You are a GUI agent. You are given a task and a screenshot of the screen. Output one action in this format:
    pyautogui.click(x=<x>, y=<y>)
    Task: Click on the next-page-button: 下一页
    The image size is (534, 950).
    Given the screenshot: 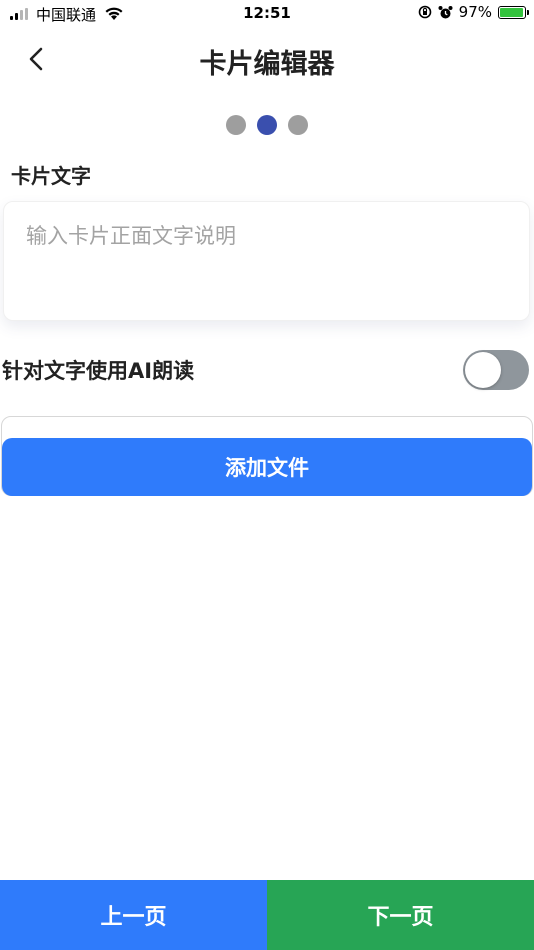 What is the action you would take?
    pyautogui.click(x=400, y=915)
    